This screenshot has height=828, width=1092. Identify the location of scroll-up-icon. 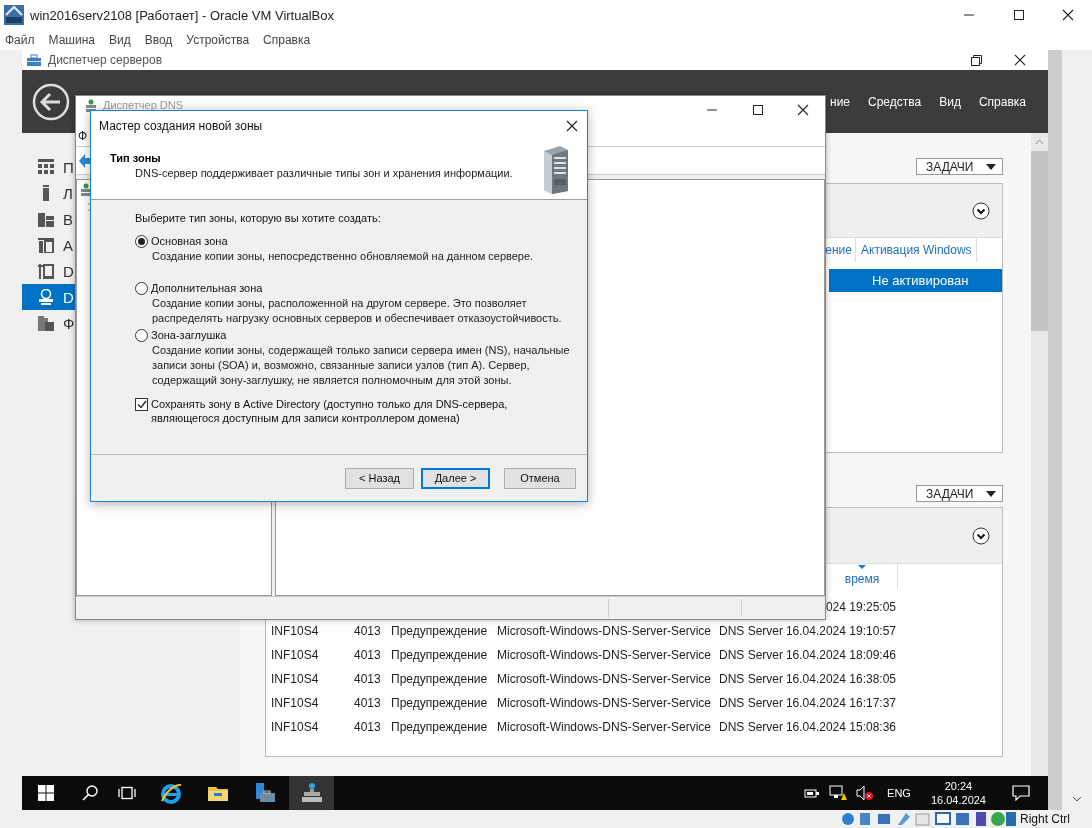
(1039, 142).